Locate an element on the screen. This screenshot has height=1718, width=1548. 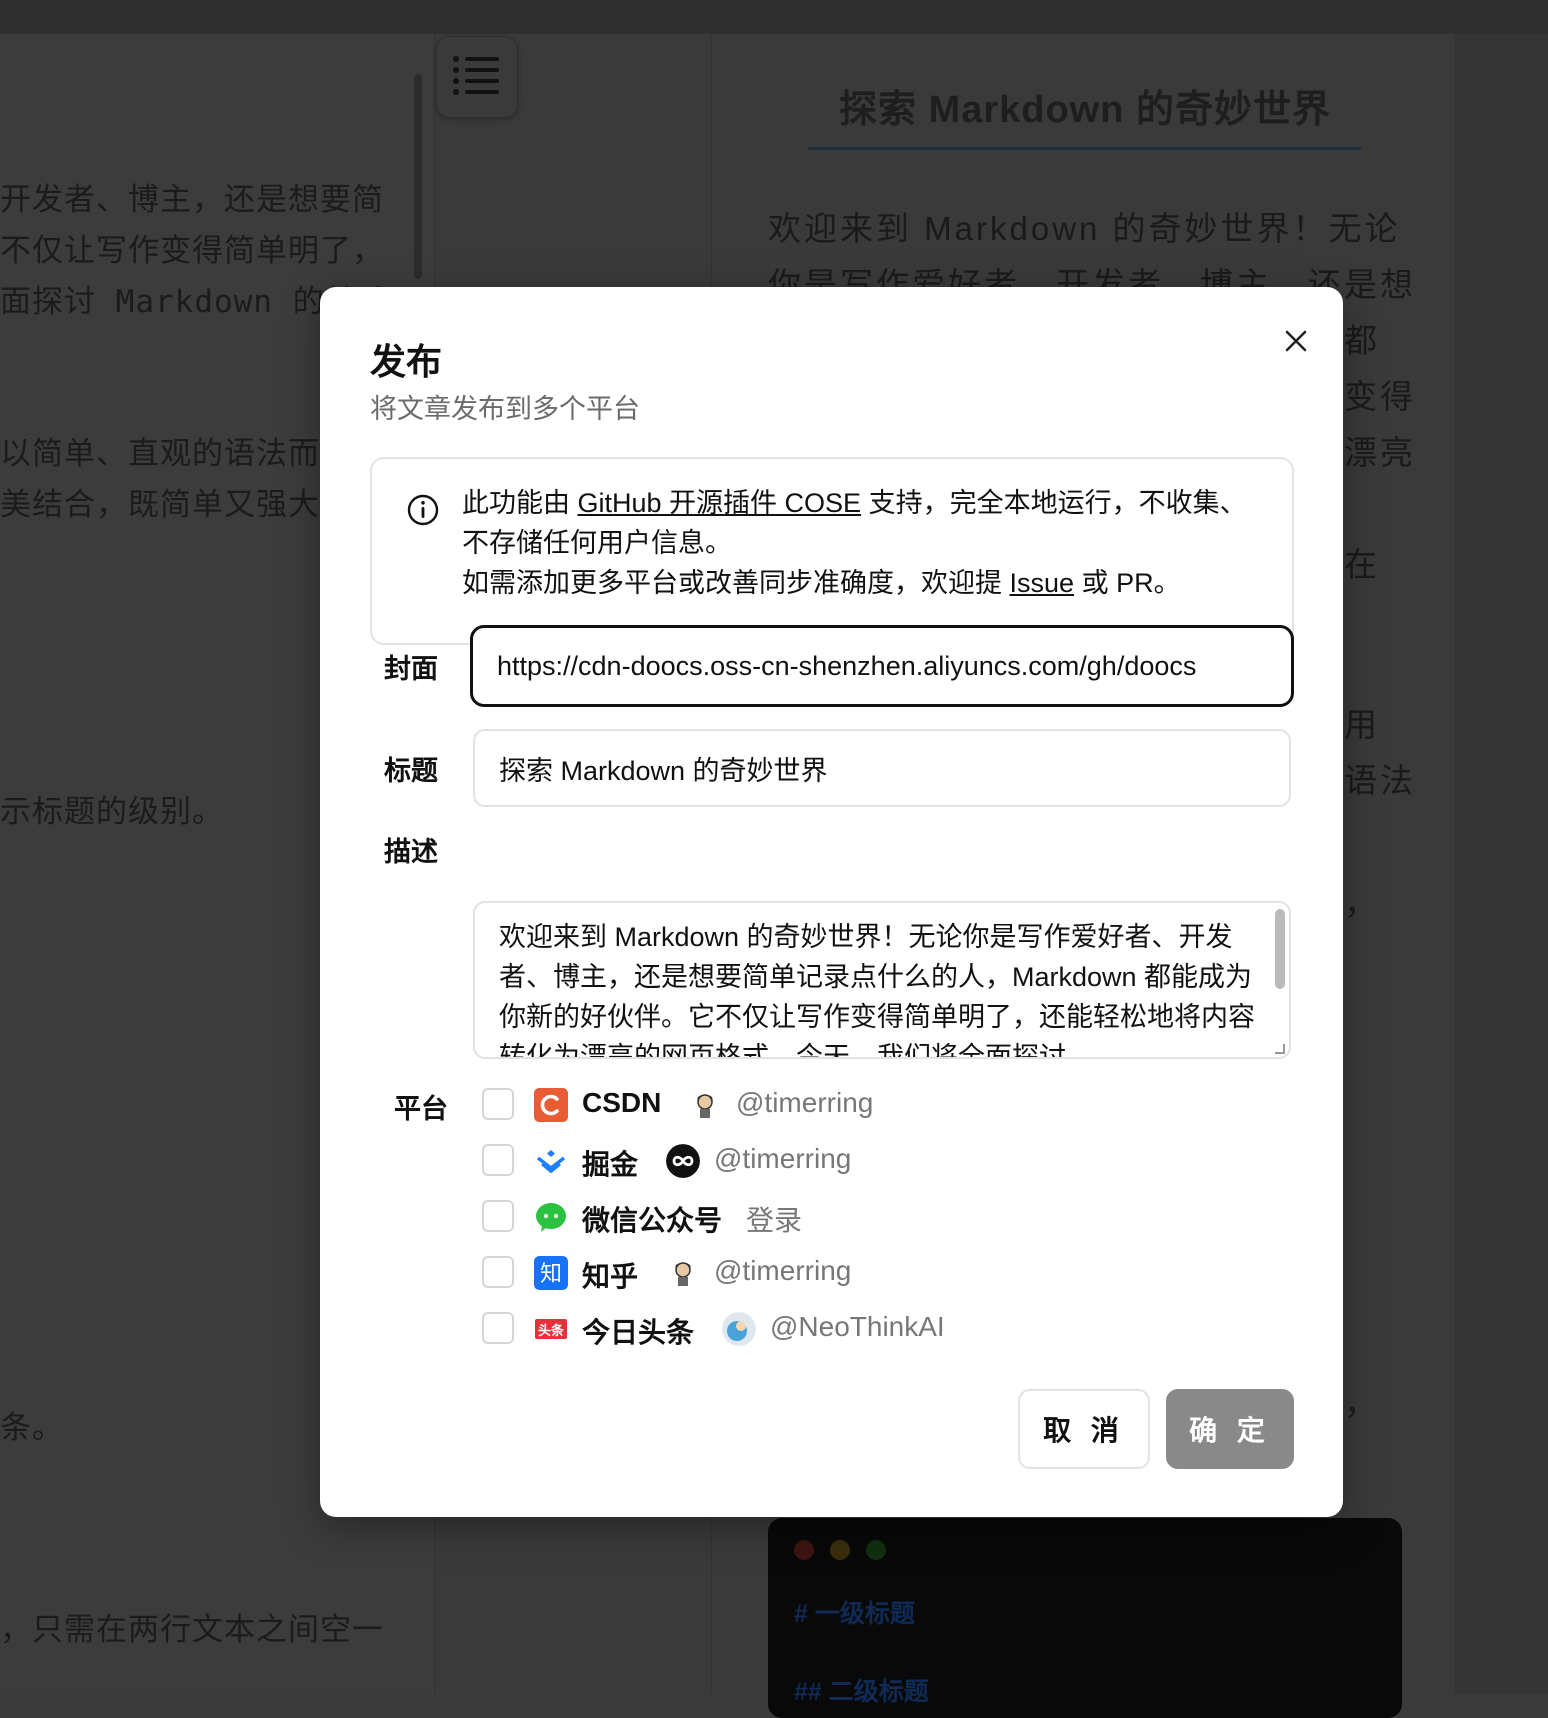
info-text-part: 此功能由 is located at coordinates (520, 503).